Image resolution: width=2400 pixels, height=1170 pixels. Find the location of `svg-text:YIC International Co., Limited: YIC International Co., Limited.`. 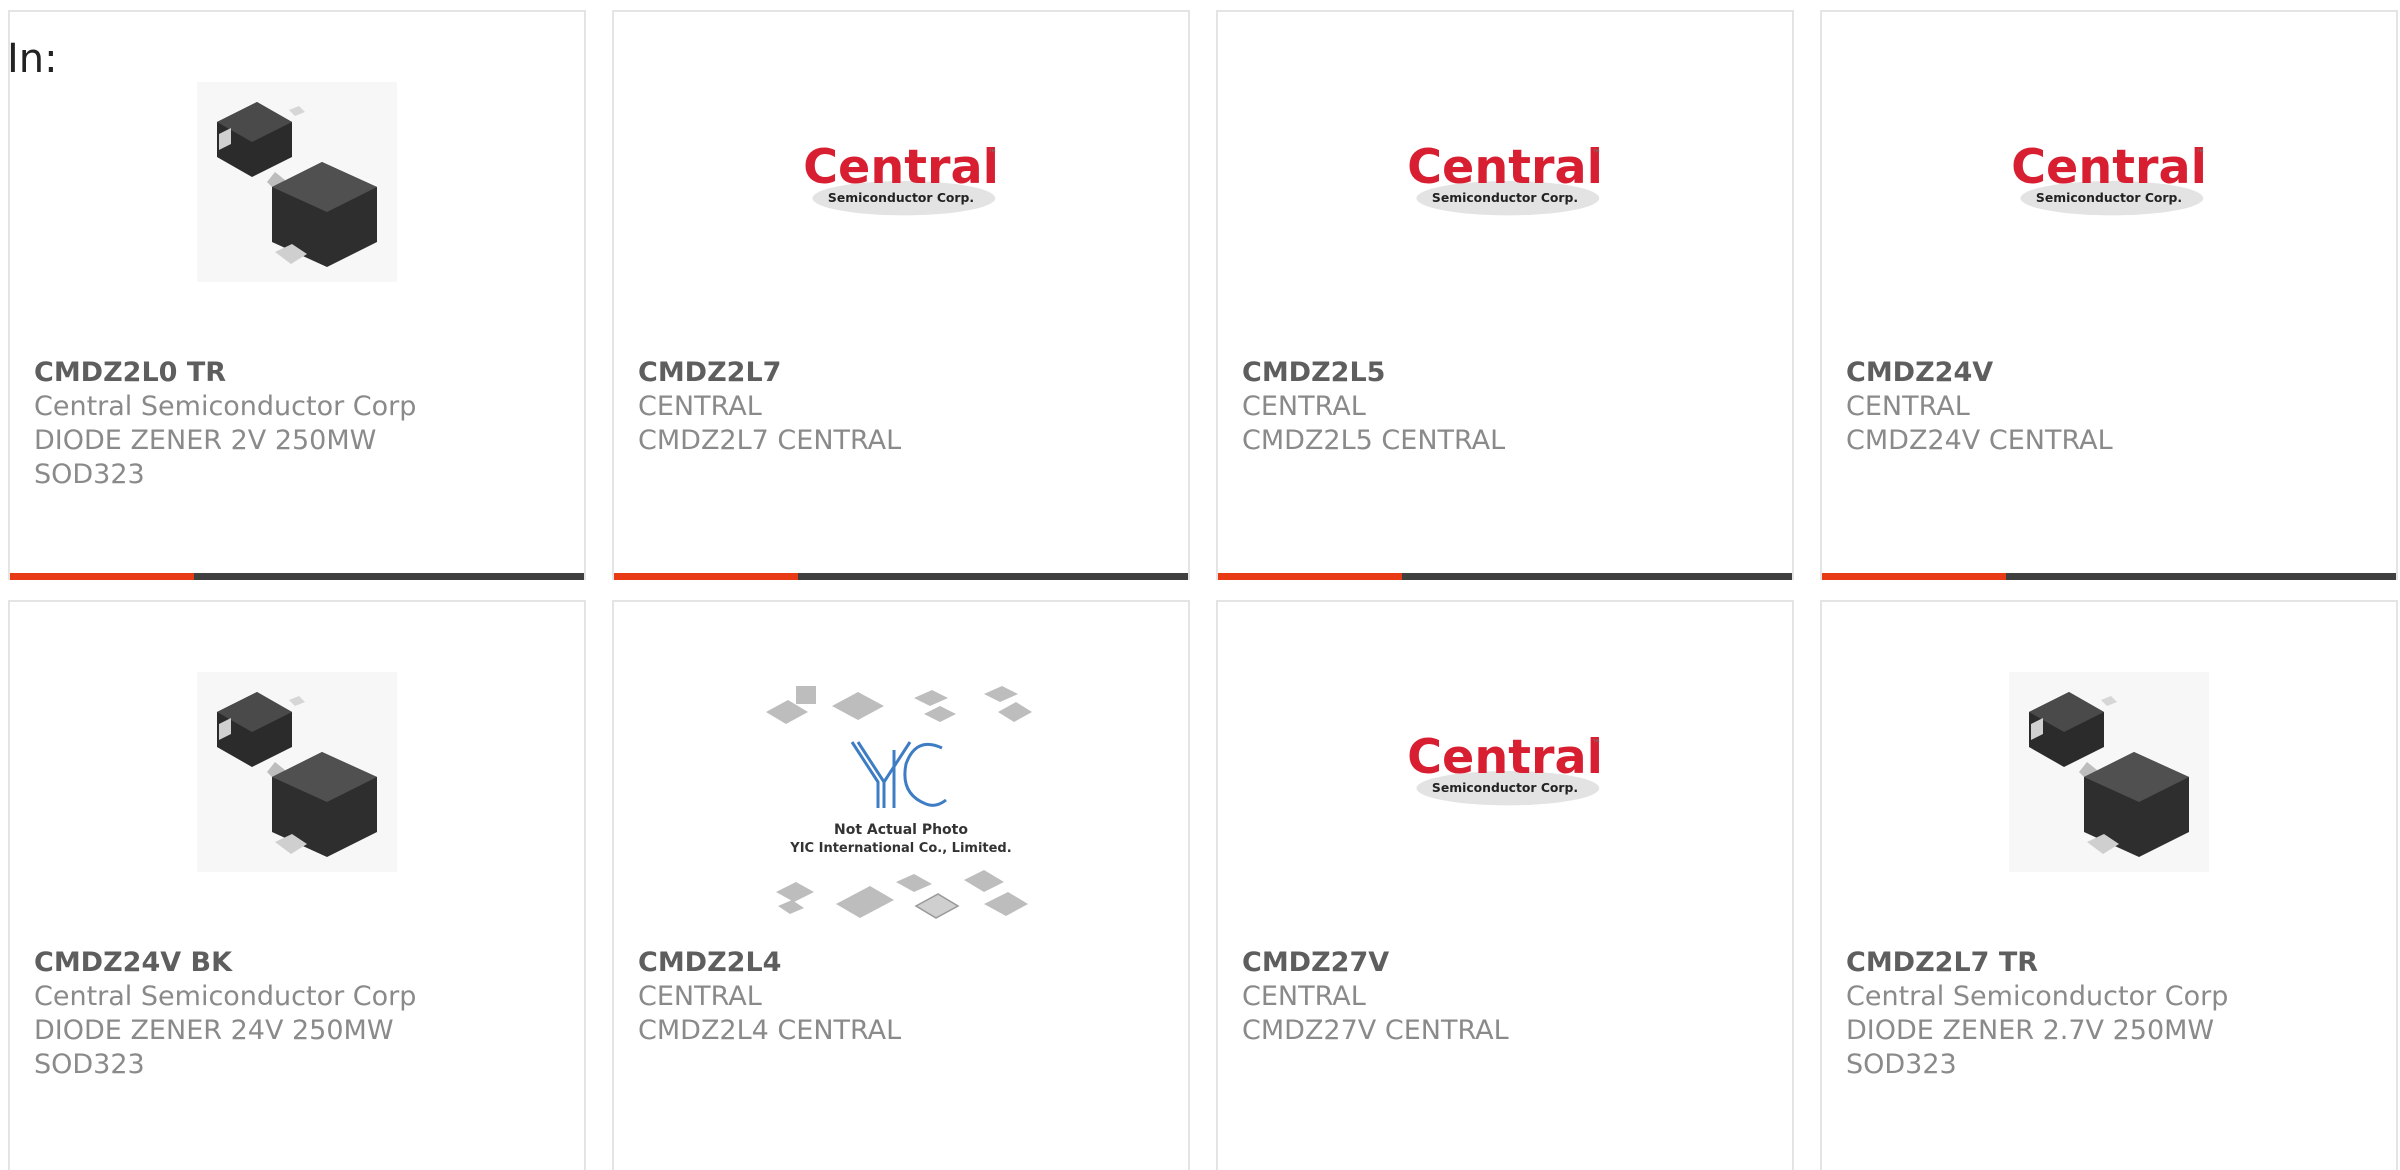

svg-text:YIC International Co., Limited: YIC International Co., Limited. is located at coordinates (900, 848).